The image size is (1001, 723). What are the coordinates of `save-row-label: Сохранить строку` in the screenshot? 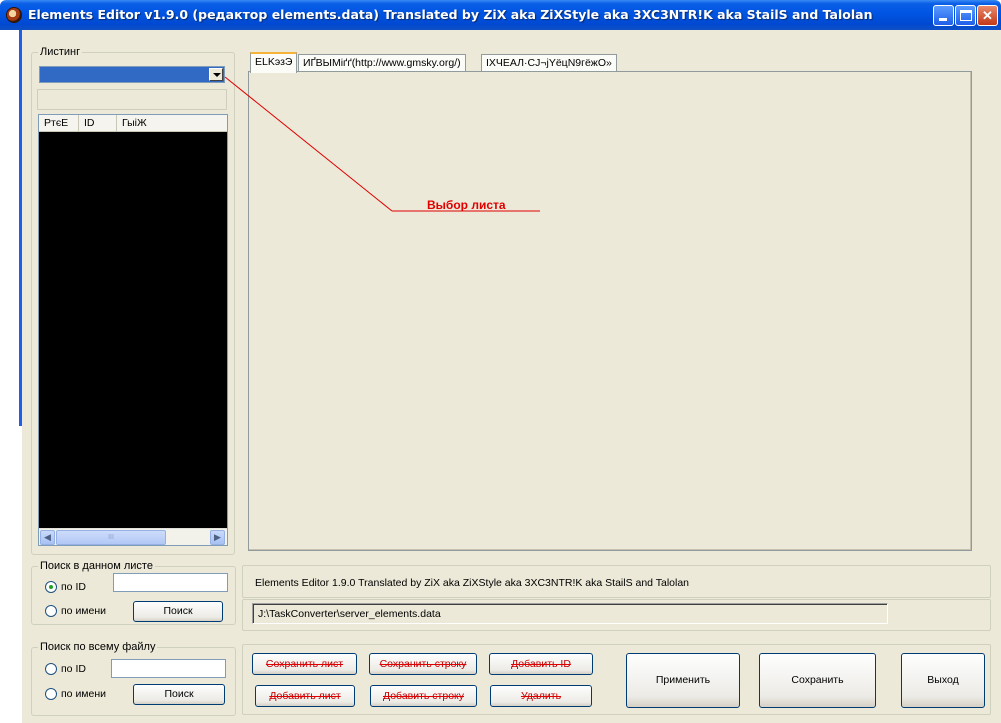 It's located at (423, 664).